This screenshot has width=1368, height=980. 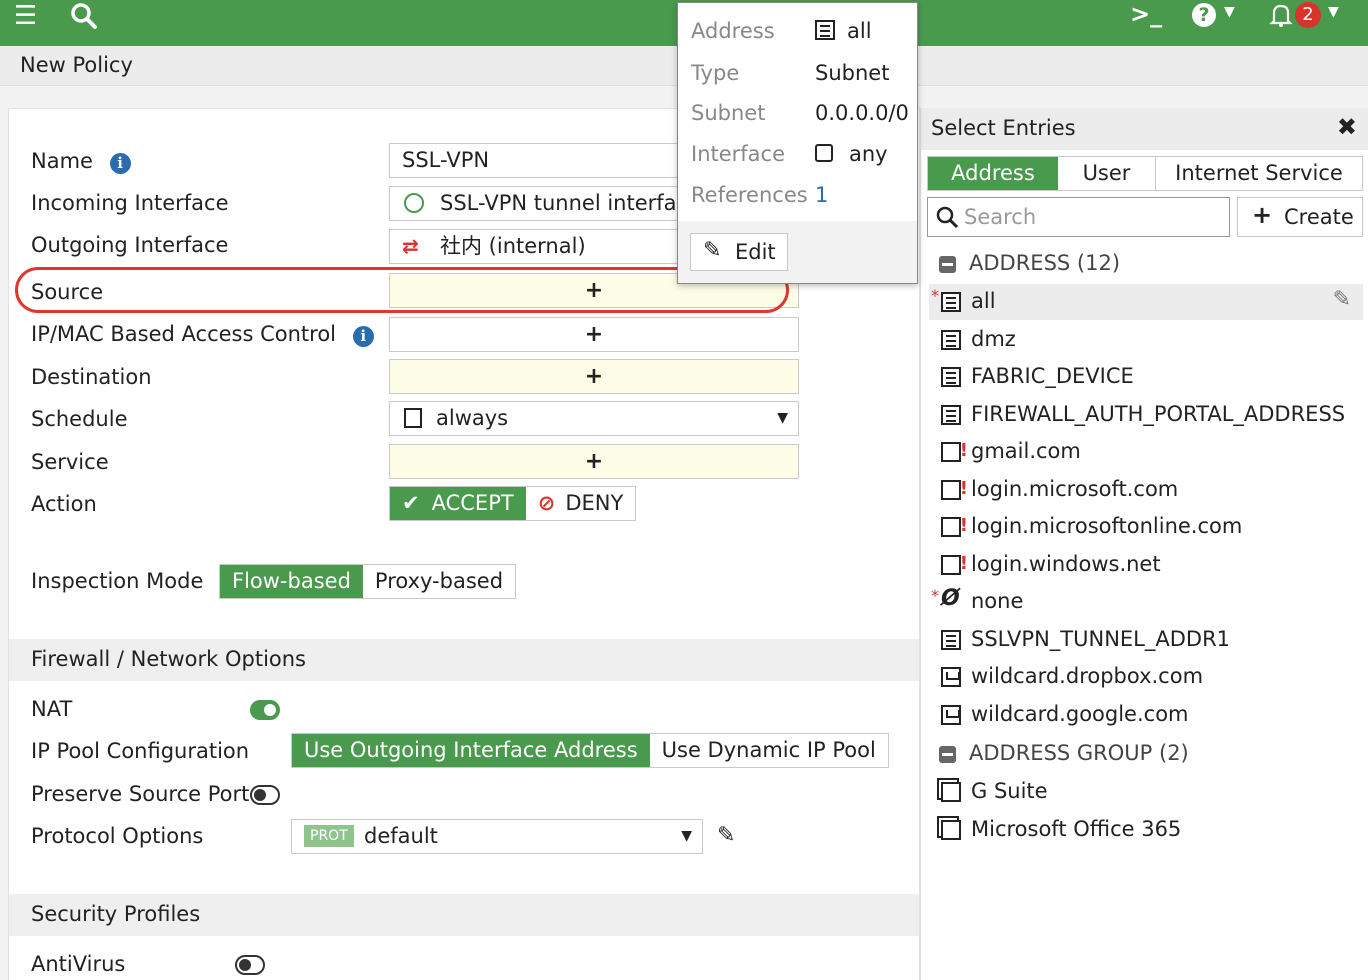 What do you see at coordinates (78, 964) in the screenshot?
I see `antivirus-label: AntiVirus` at bounding box center [78, 964].